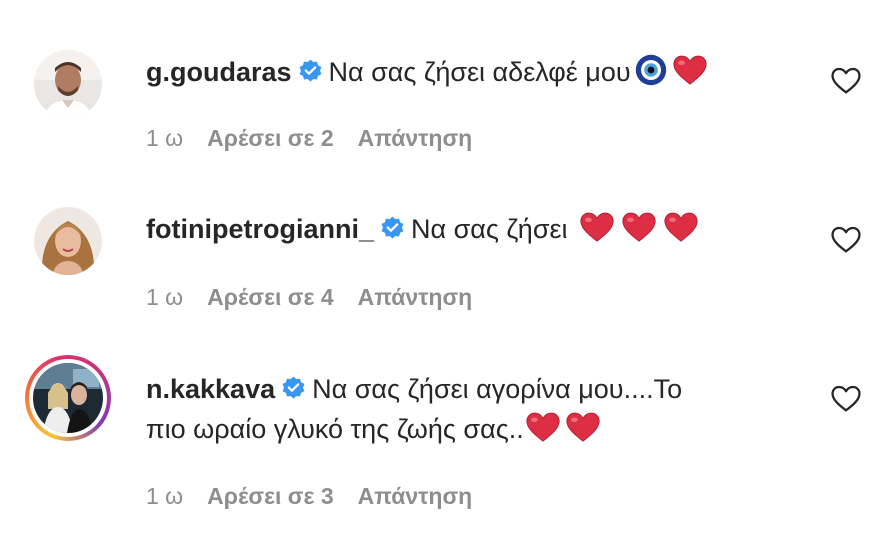 Image resolution: width=880 pixels, height=540 pixels. I want to click on avatar, so click(68, 398).